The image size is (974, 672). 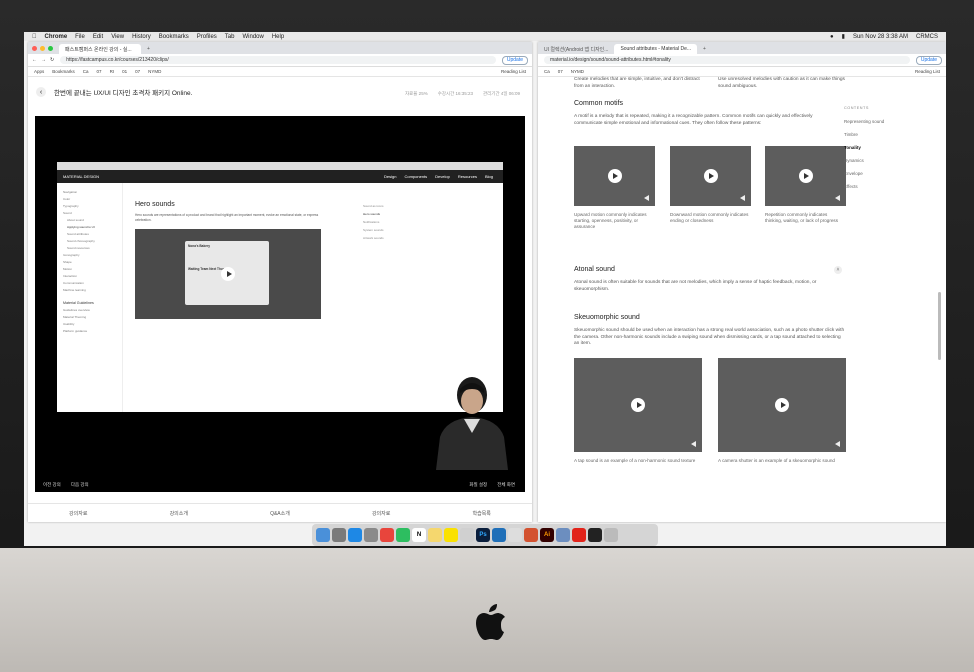 What do you see at coordinates (611, 535) in the screenshot?
I see `trash-icon` at bounding box center [611, 535].